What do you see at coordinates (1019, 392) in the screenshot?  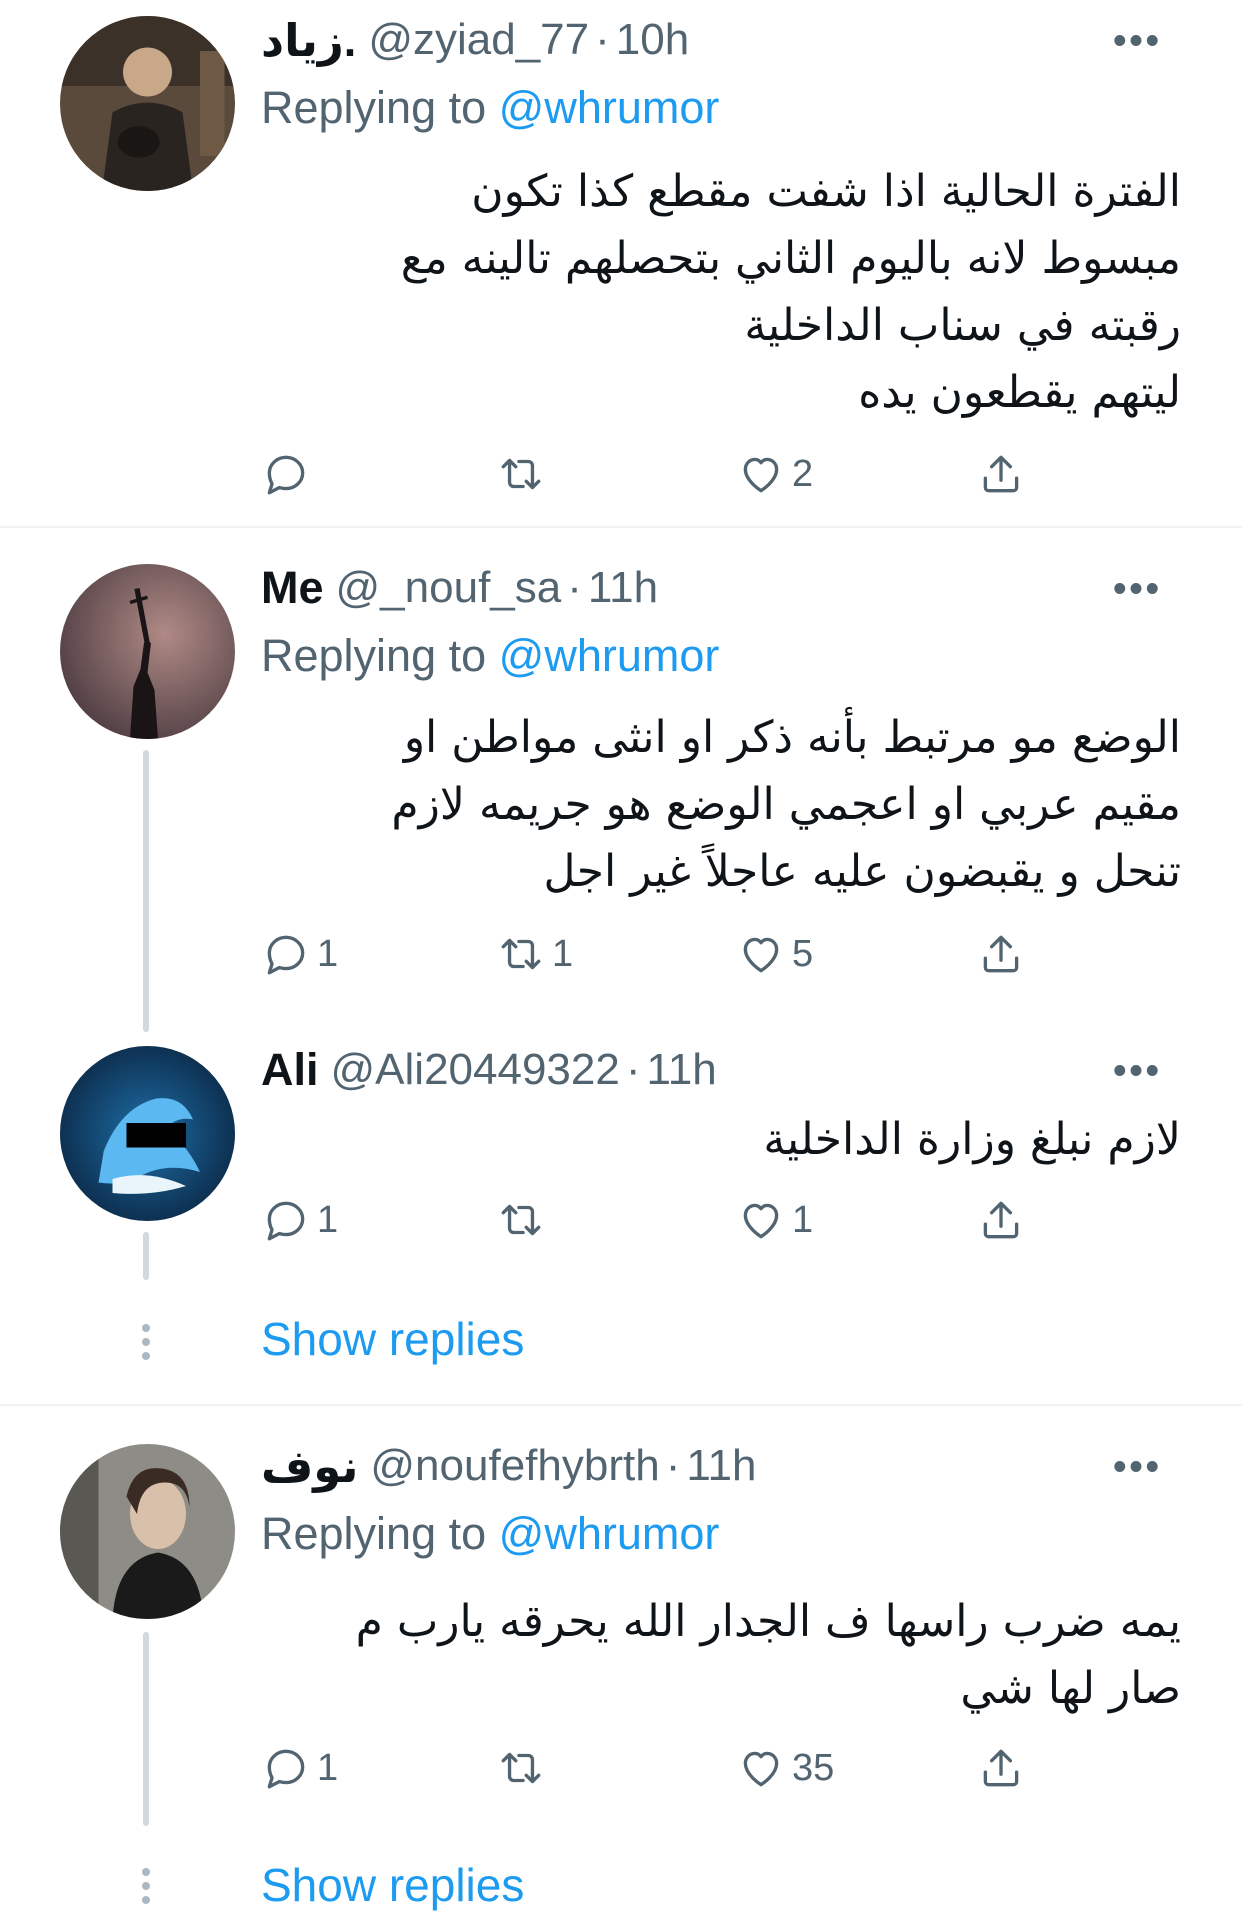 I see `tweet-text-line: ليتهم يقطعون يده` at bounding box center [1019, 392].